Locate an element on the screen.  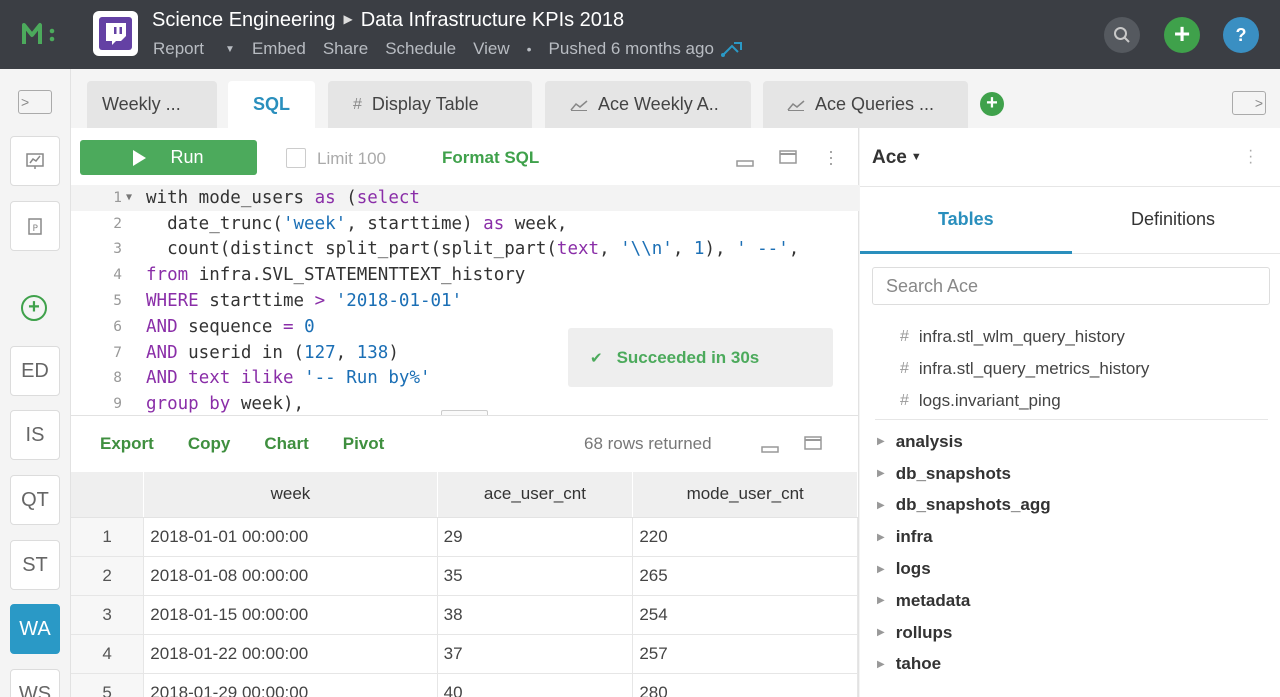
table-row: 4 2018-01-22 00:00:00 37 257 is located at coordinates (464, 654).